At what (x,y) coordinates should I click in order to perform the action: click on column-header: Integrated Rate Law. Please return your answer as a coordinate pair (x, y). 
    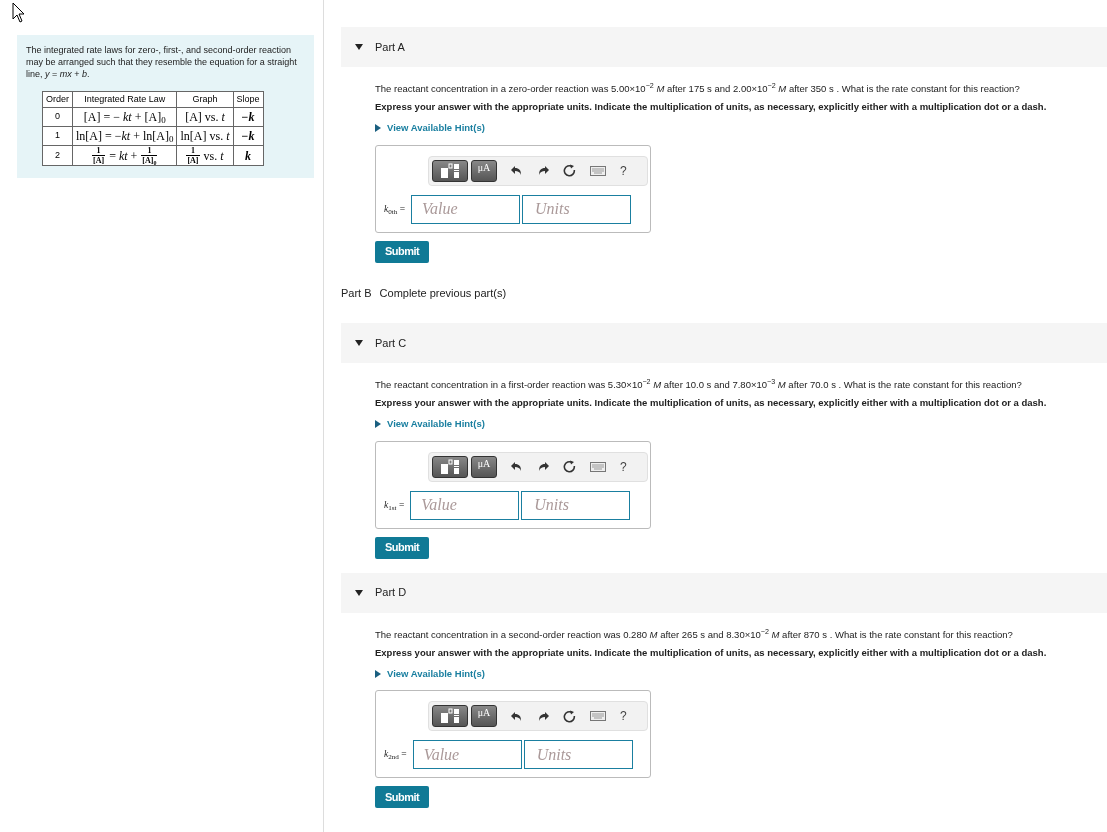
    Looking at the image, I should click on (124, 99).